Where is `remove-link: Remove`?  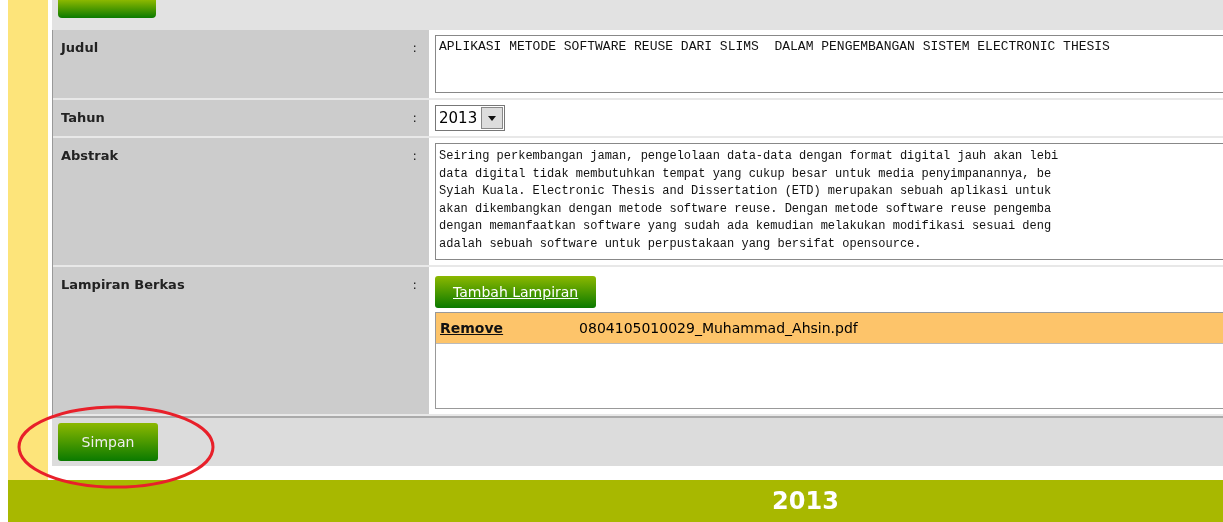 remove-link: Remove is located at coordinates (472, 328).